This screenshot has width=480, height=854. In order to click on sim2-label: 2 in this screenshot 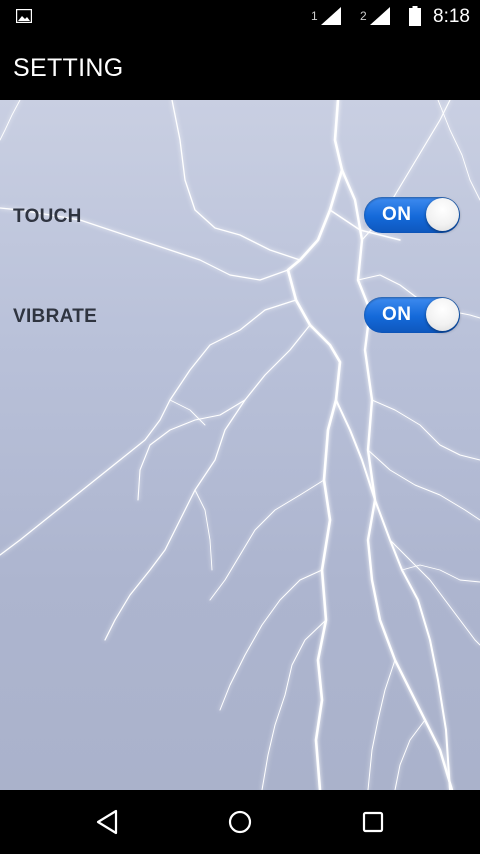, I will do `click(363, 16)`.